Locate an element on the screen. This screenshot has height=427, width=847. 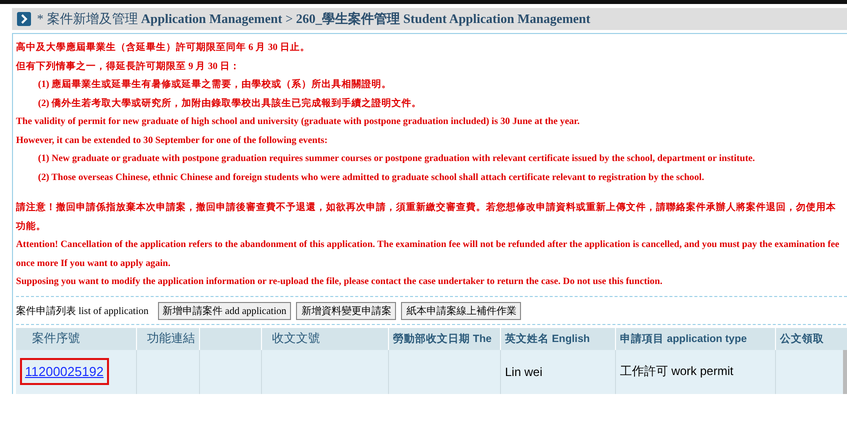
table-cell is located at coordinates (231, 372).